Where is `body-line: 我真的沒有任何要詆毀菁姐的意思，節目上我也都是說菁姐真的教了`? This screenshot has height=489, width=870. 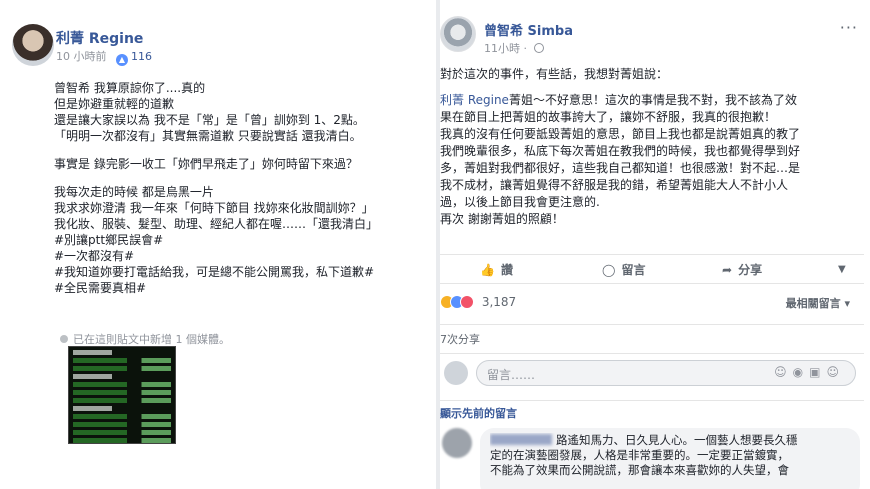
body-line: 我真的沒有任何要詆毀菁姐的意思，節目上我也都是說菁姐真的教了 is located at coordinates (620, 134).